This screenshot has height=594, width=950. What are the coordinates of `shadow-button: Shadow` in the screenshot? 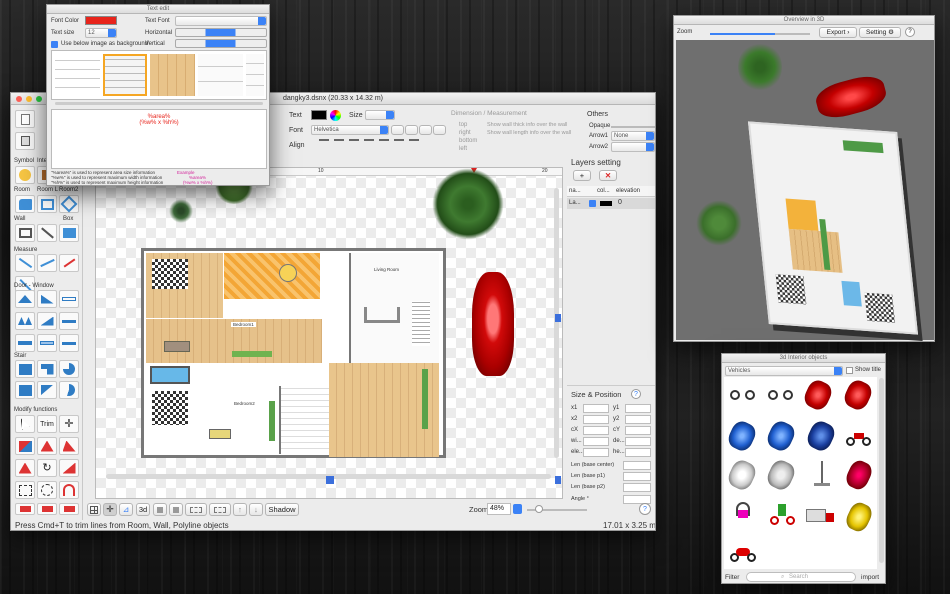 It's located at (282, 509).